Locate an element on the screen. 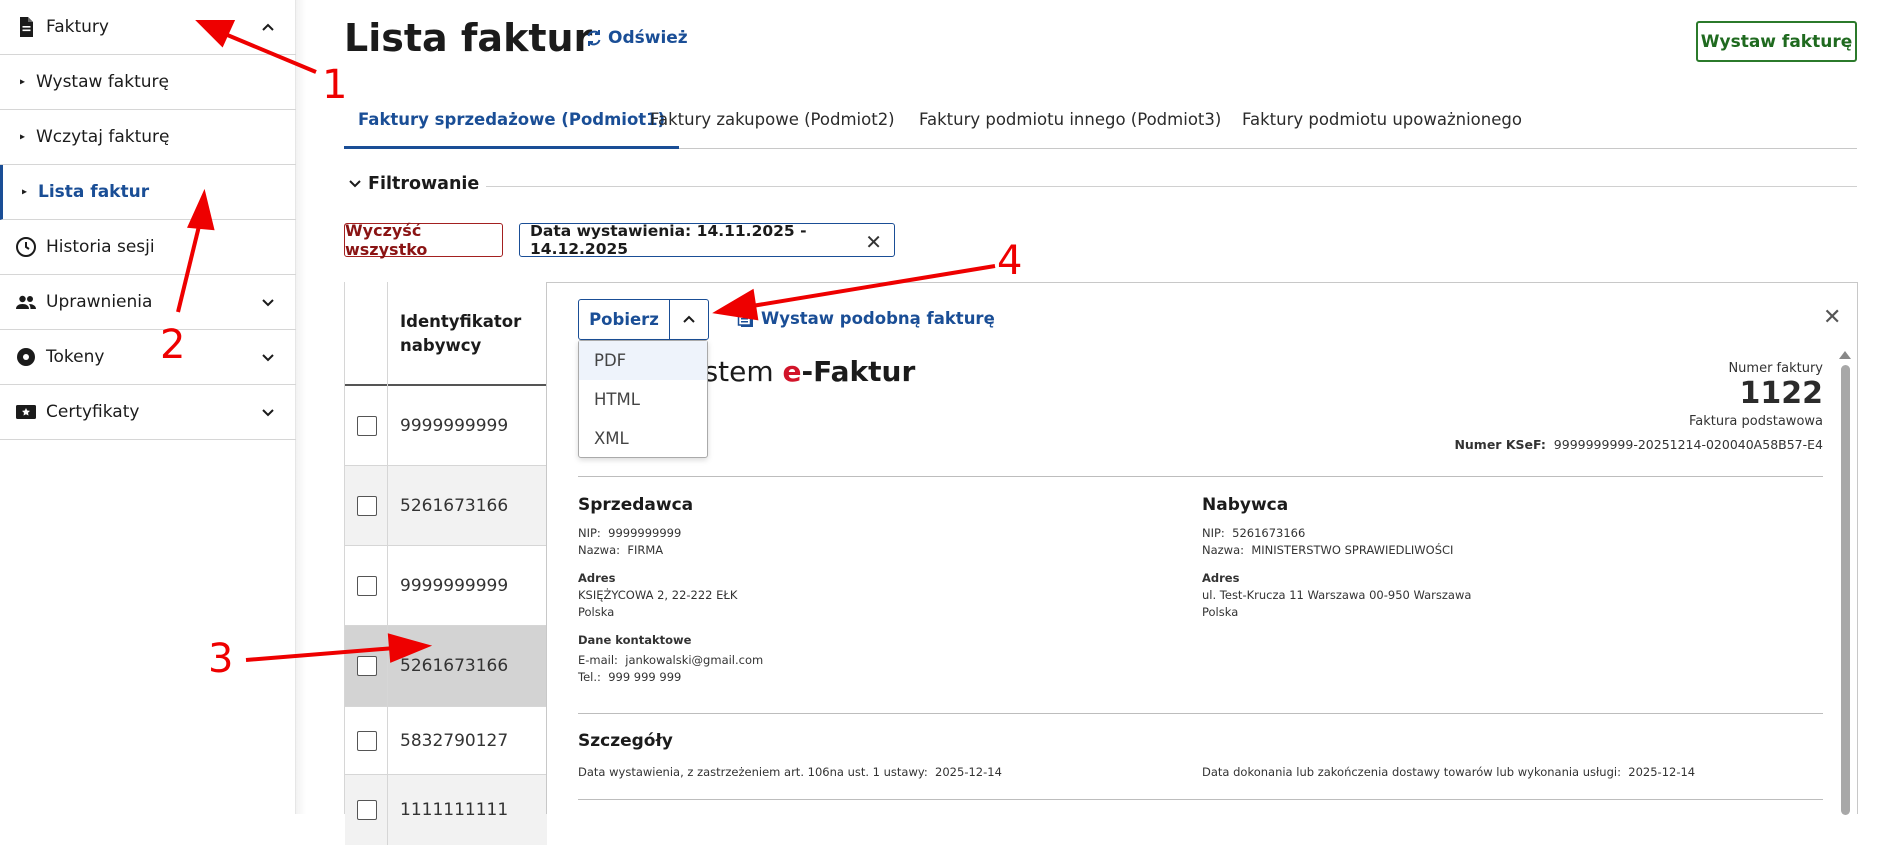 This screenshot has width=1880, height=845. sidebar-item-tokeny: Tokeny is located at coordinates (148, 357).